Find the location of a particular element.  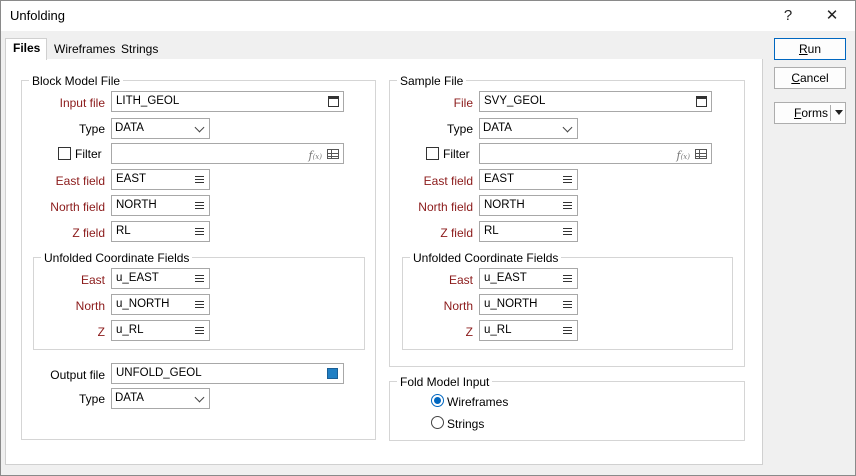

sample-z-field-label: Z field is located at coordinates (456, 233).